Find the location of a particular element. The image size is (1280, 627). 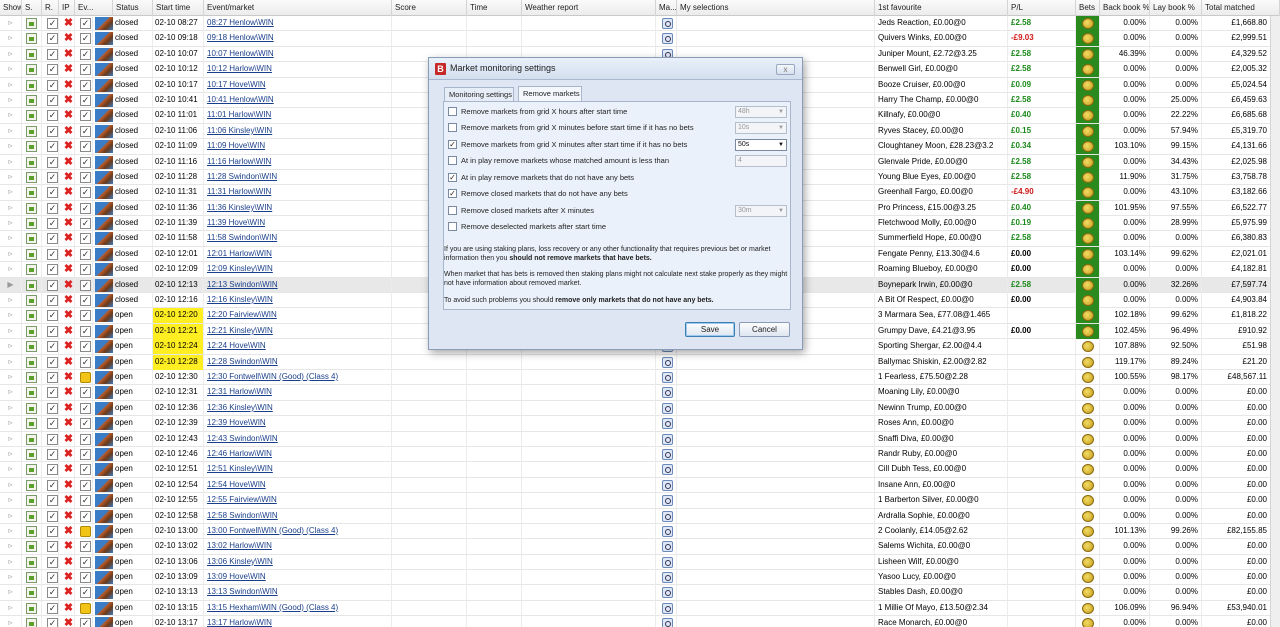

event-link: 11:31 Harlow\WIN is located at coordinates (298, 193).